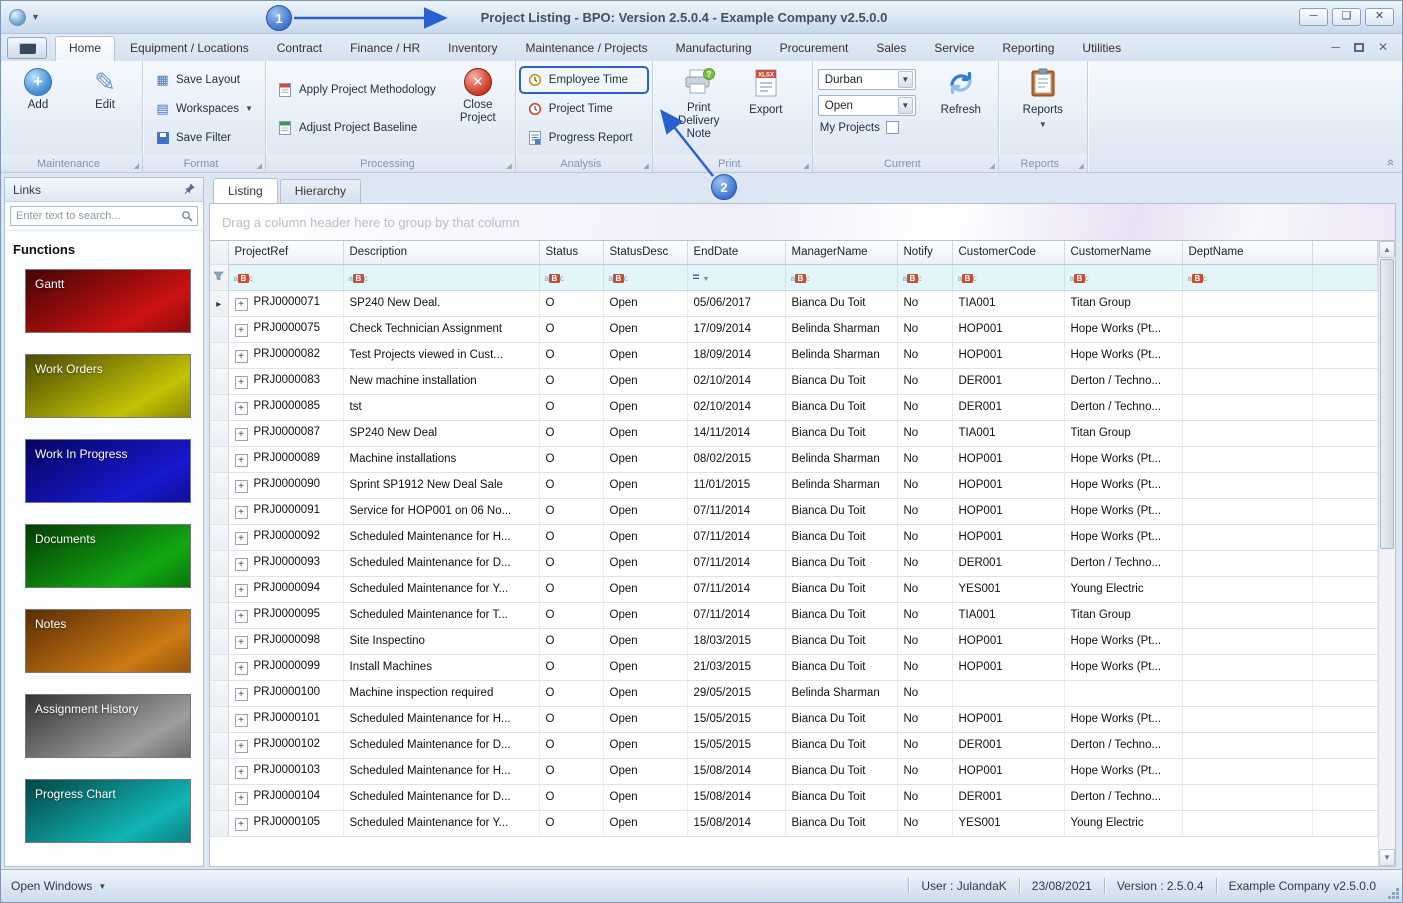 This screenshot has height=903, width=1403. What do you see at coordinates (841, 253) in the screenshot?
I see `column-header-managername: ManagerName` at bounding box center [841, 253].